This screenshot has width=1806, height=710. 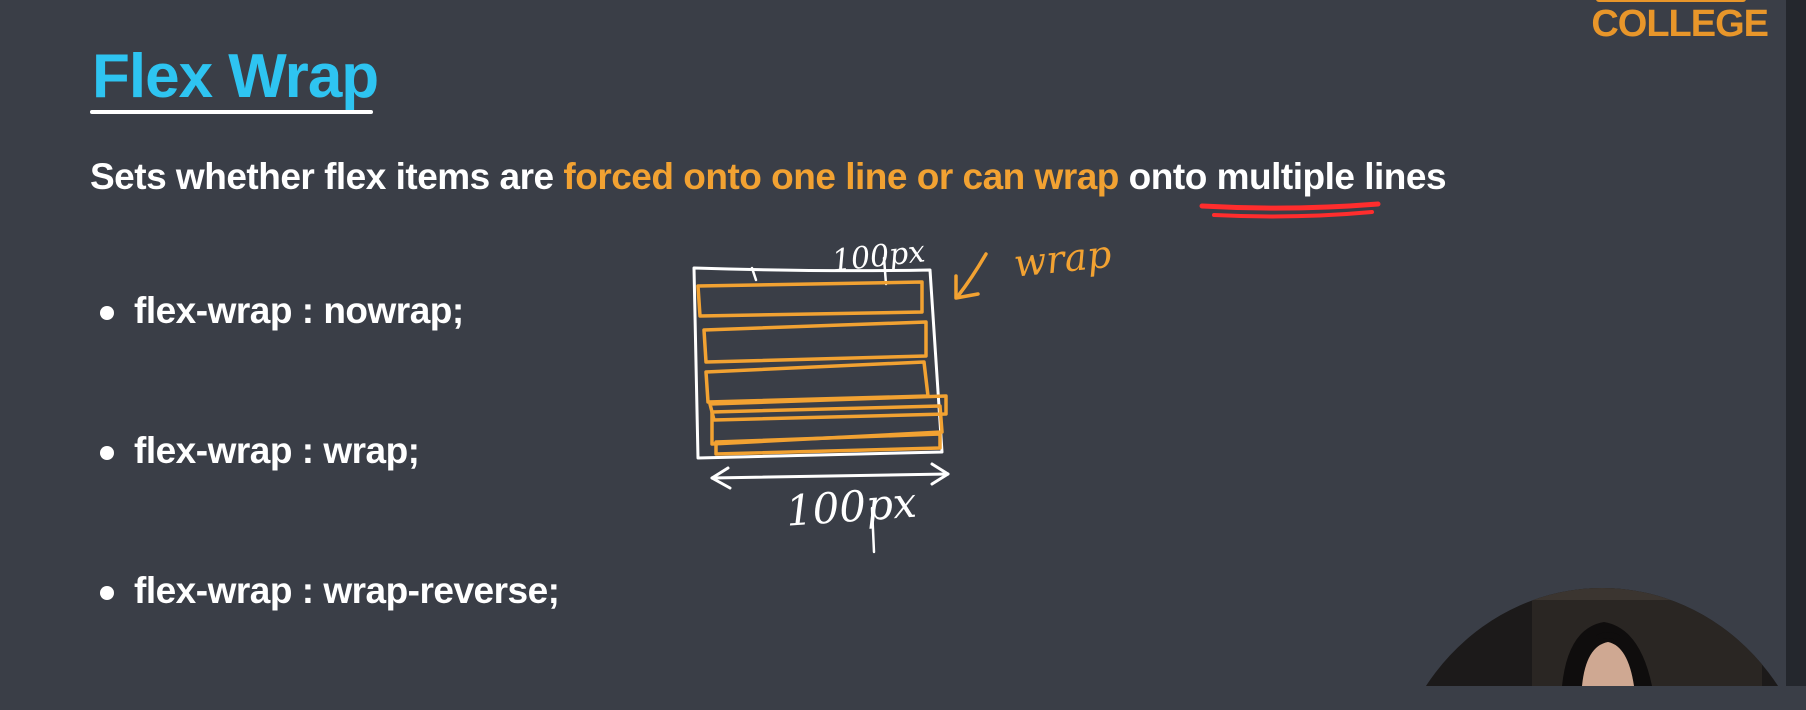 I want to click on screen-edge, so click(x=1796, y=343).